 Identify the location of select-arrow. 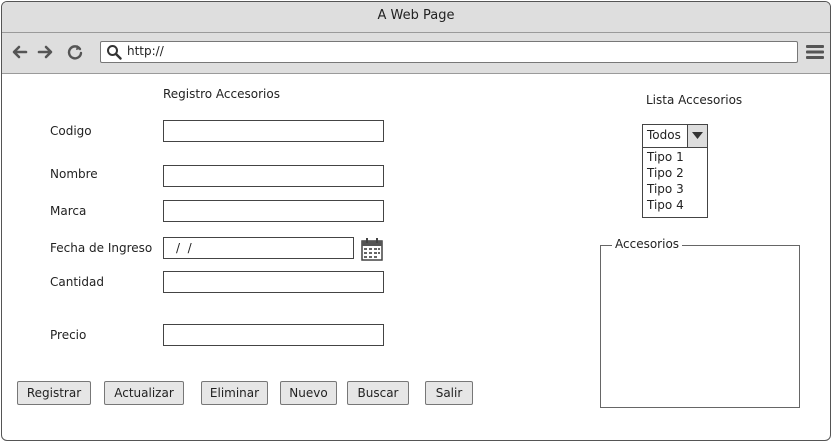
(697, 136).